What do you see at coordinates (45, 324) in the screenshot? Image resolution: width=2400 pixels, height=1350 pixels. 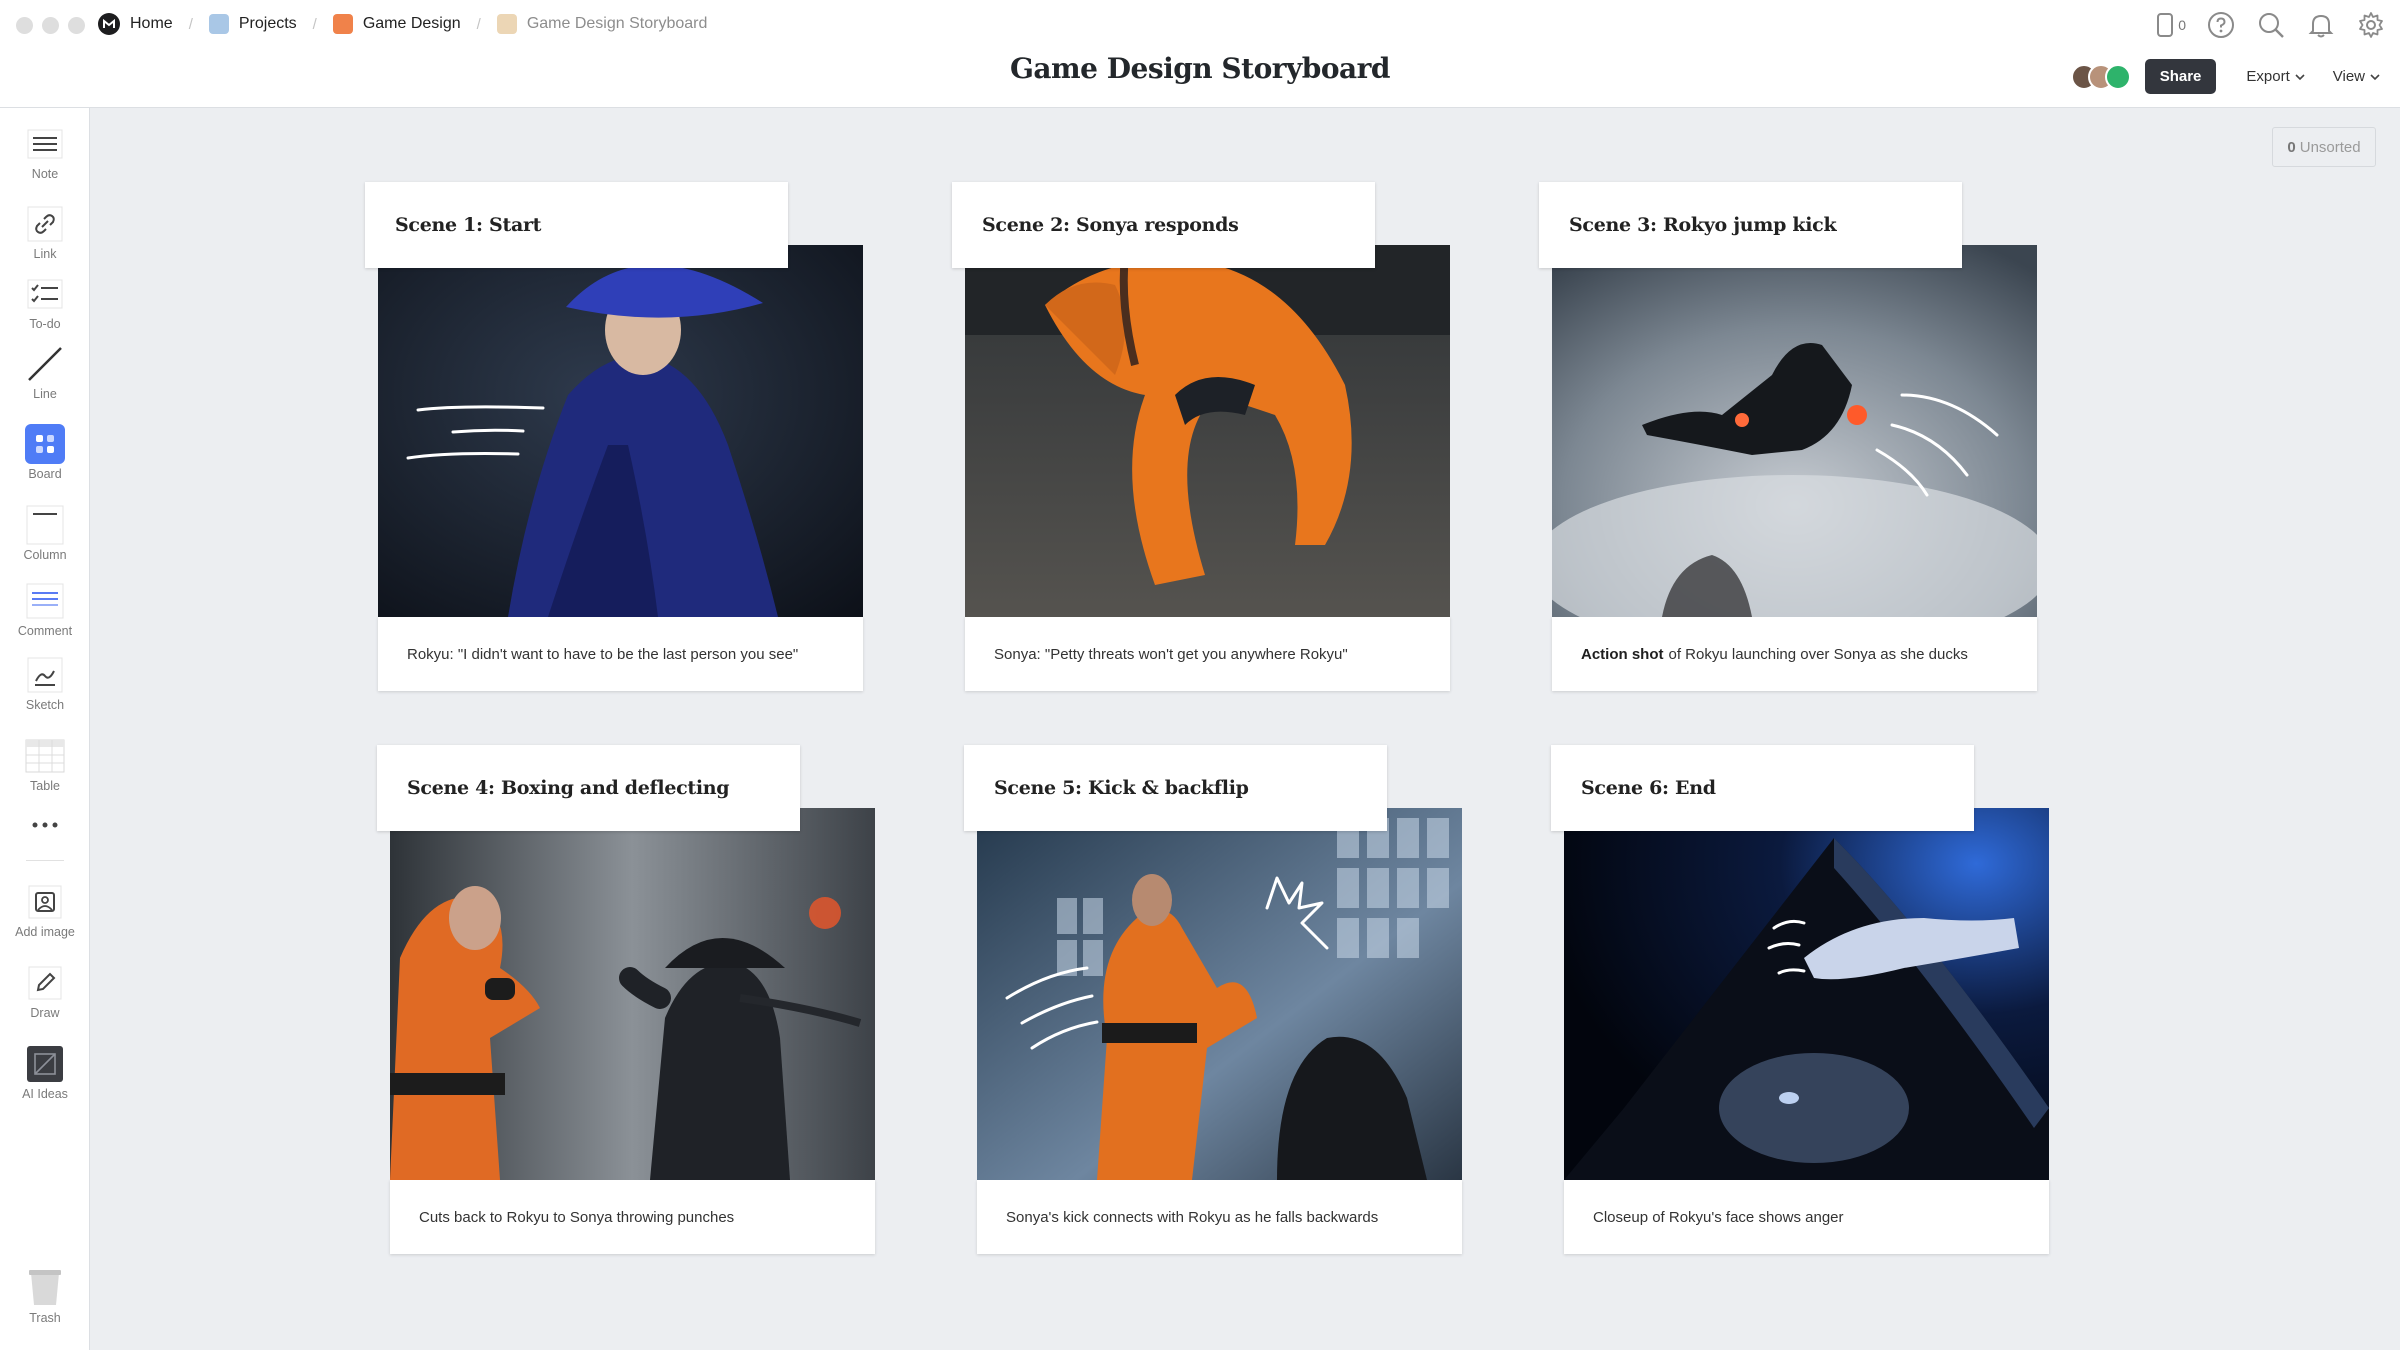 I see `tool-label: To-do` at bounding box center [45, 324].